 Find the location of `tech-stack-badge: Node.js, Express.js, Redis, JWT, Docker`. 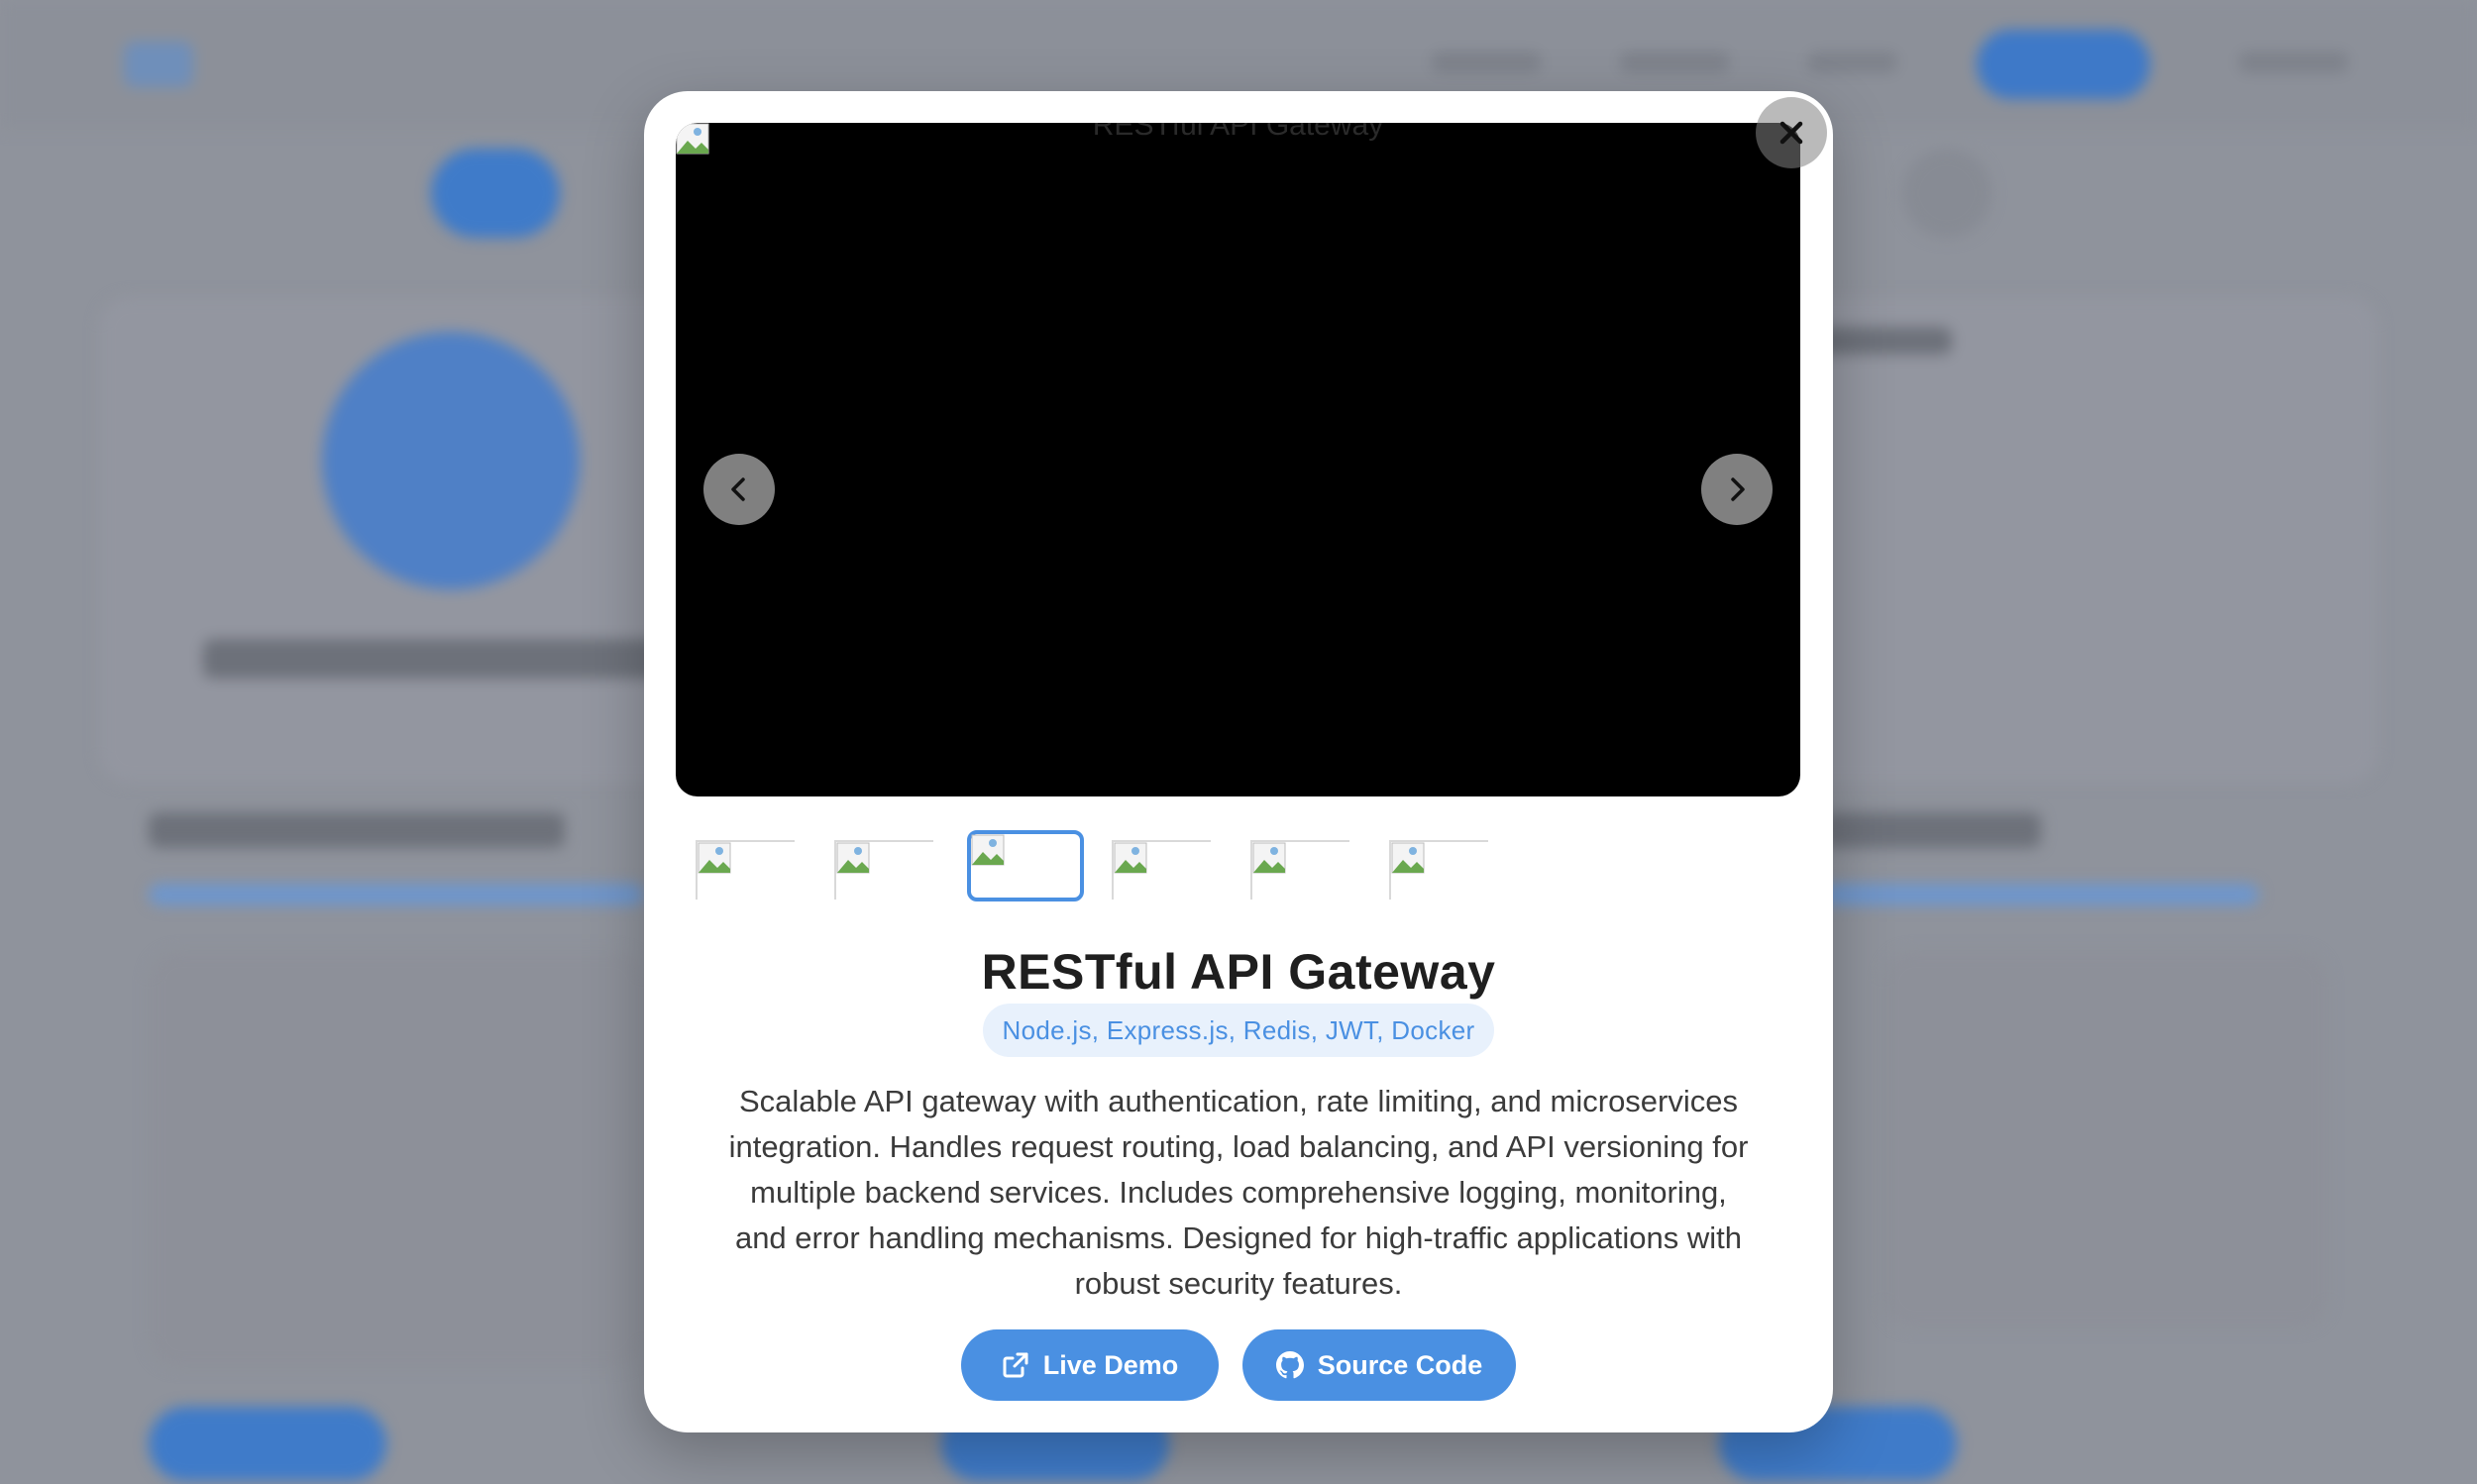

tech-stack-badge: Node.js, Express.js, Redis, JWT, Docker is located at coordinates (1239, 1030).